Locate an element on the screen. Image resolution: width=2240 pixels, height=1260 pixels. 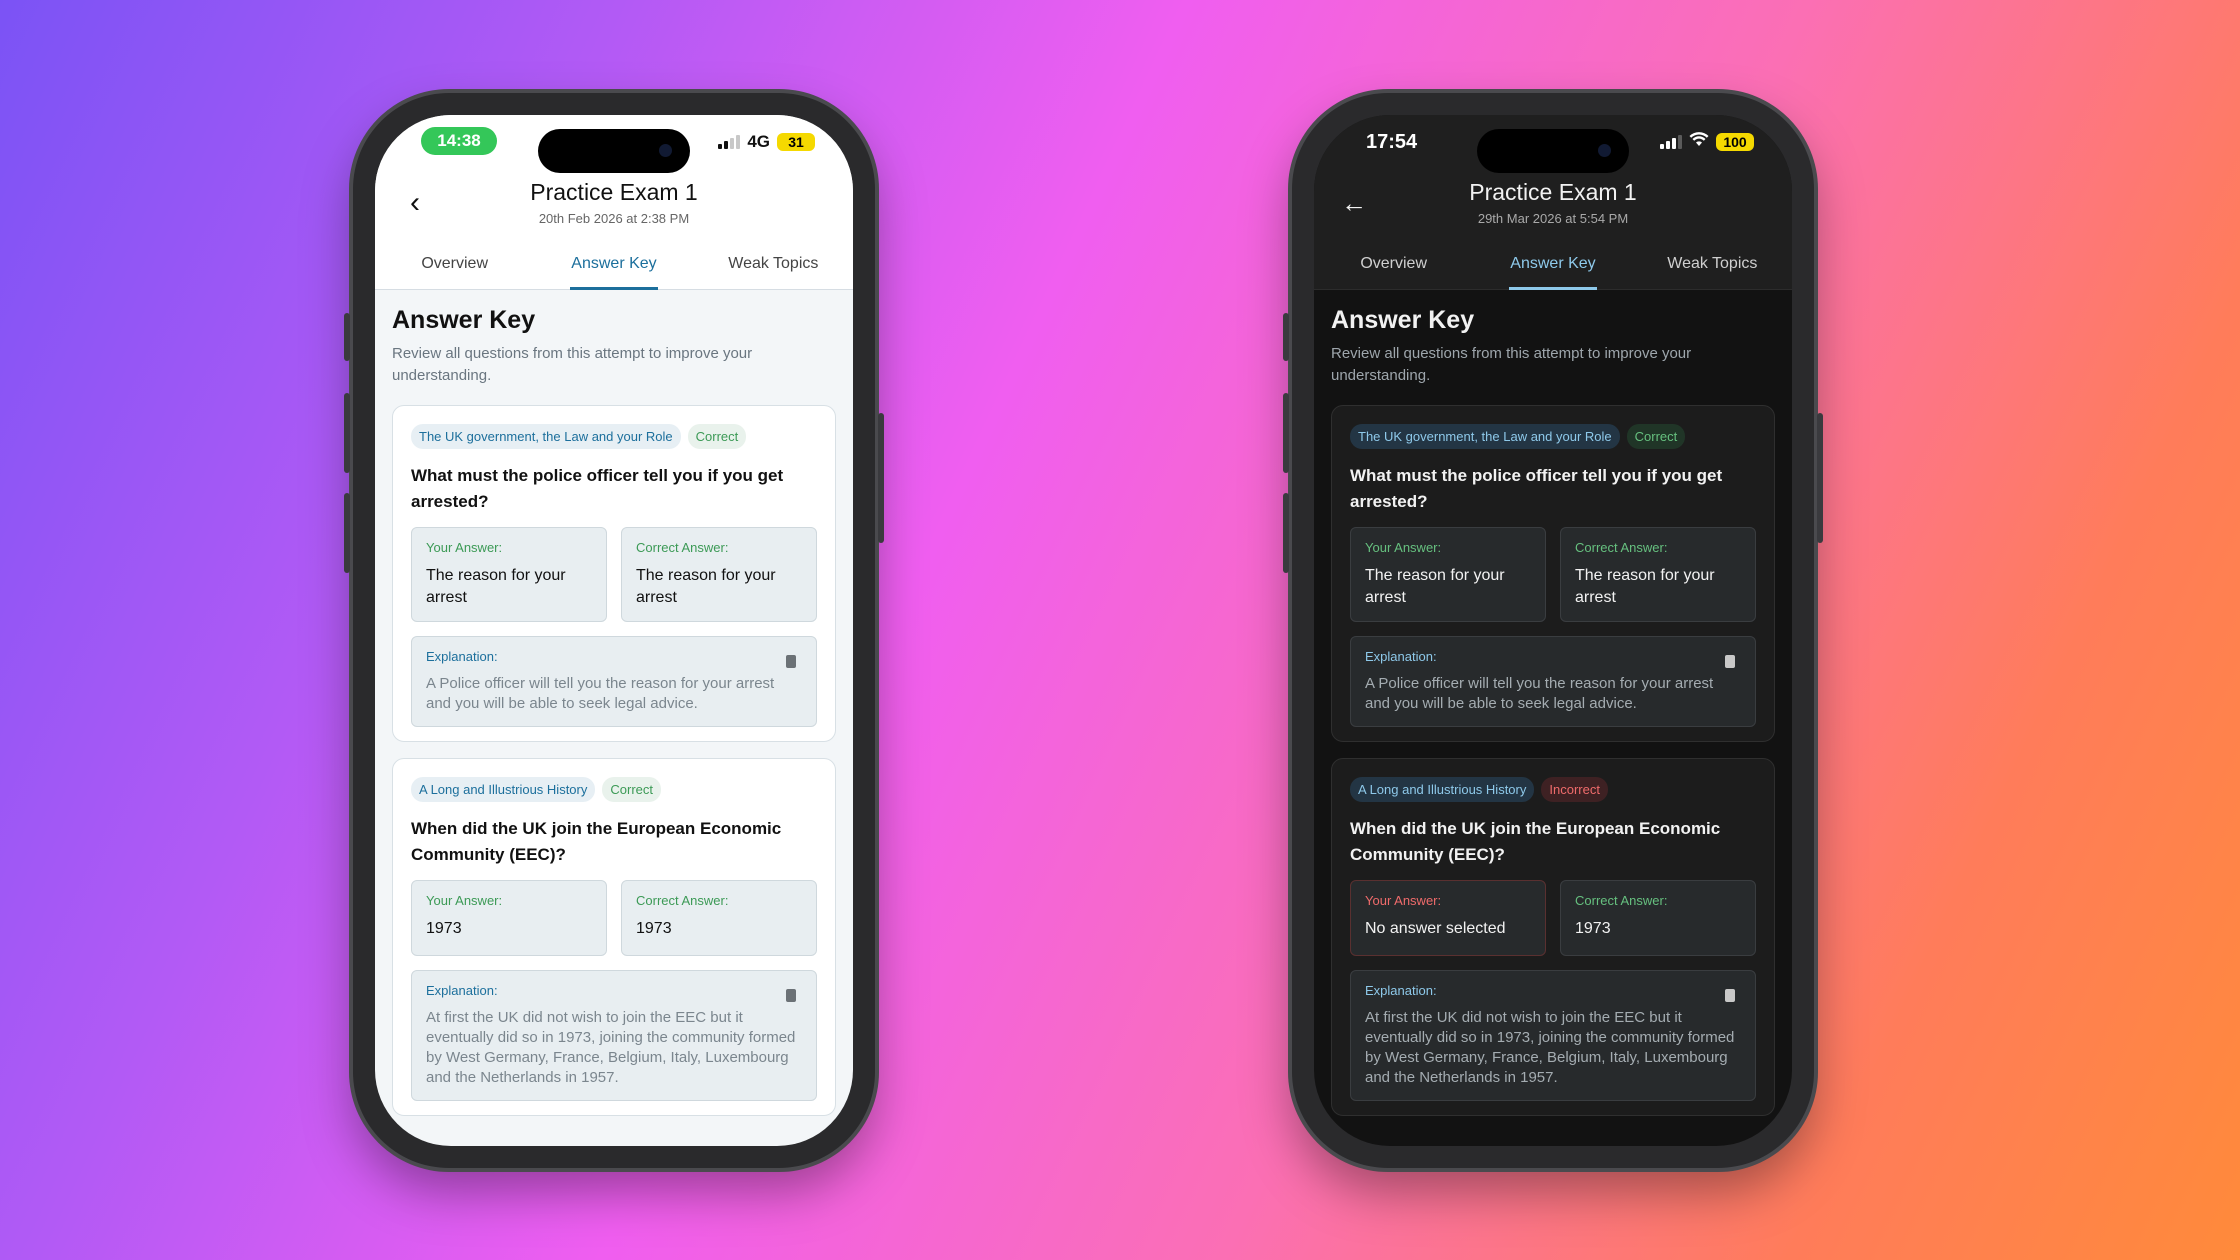
status-indicators: 100 is located at coordinates (1707, 142).